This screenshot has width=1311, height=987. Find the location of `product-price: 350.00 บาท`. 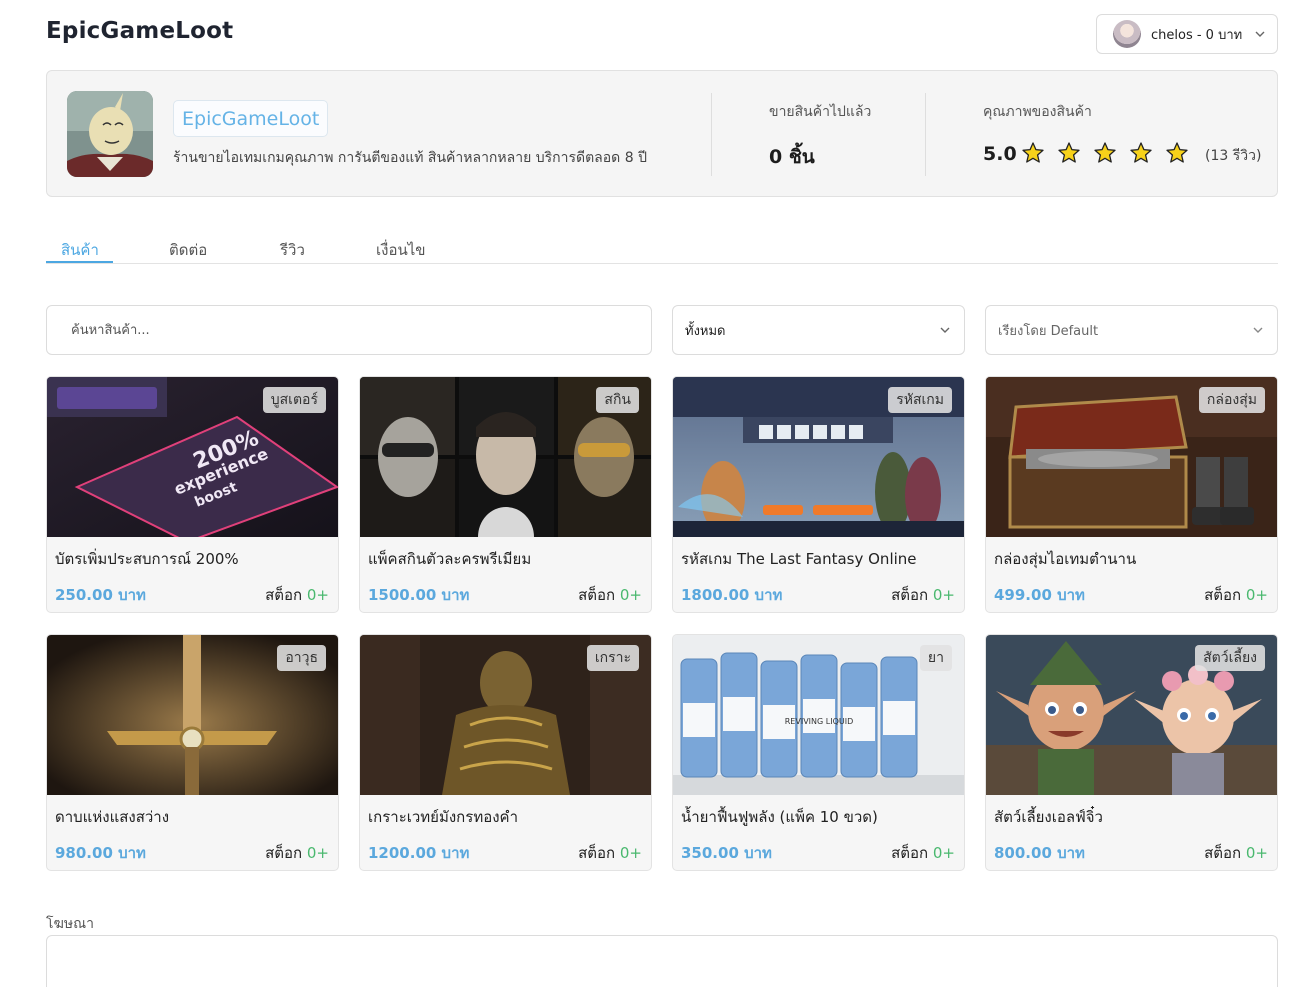

product-price: 350.00 บาท is located at coordinates (726, 853).